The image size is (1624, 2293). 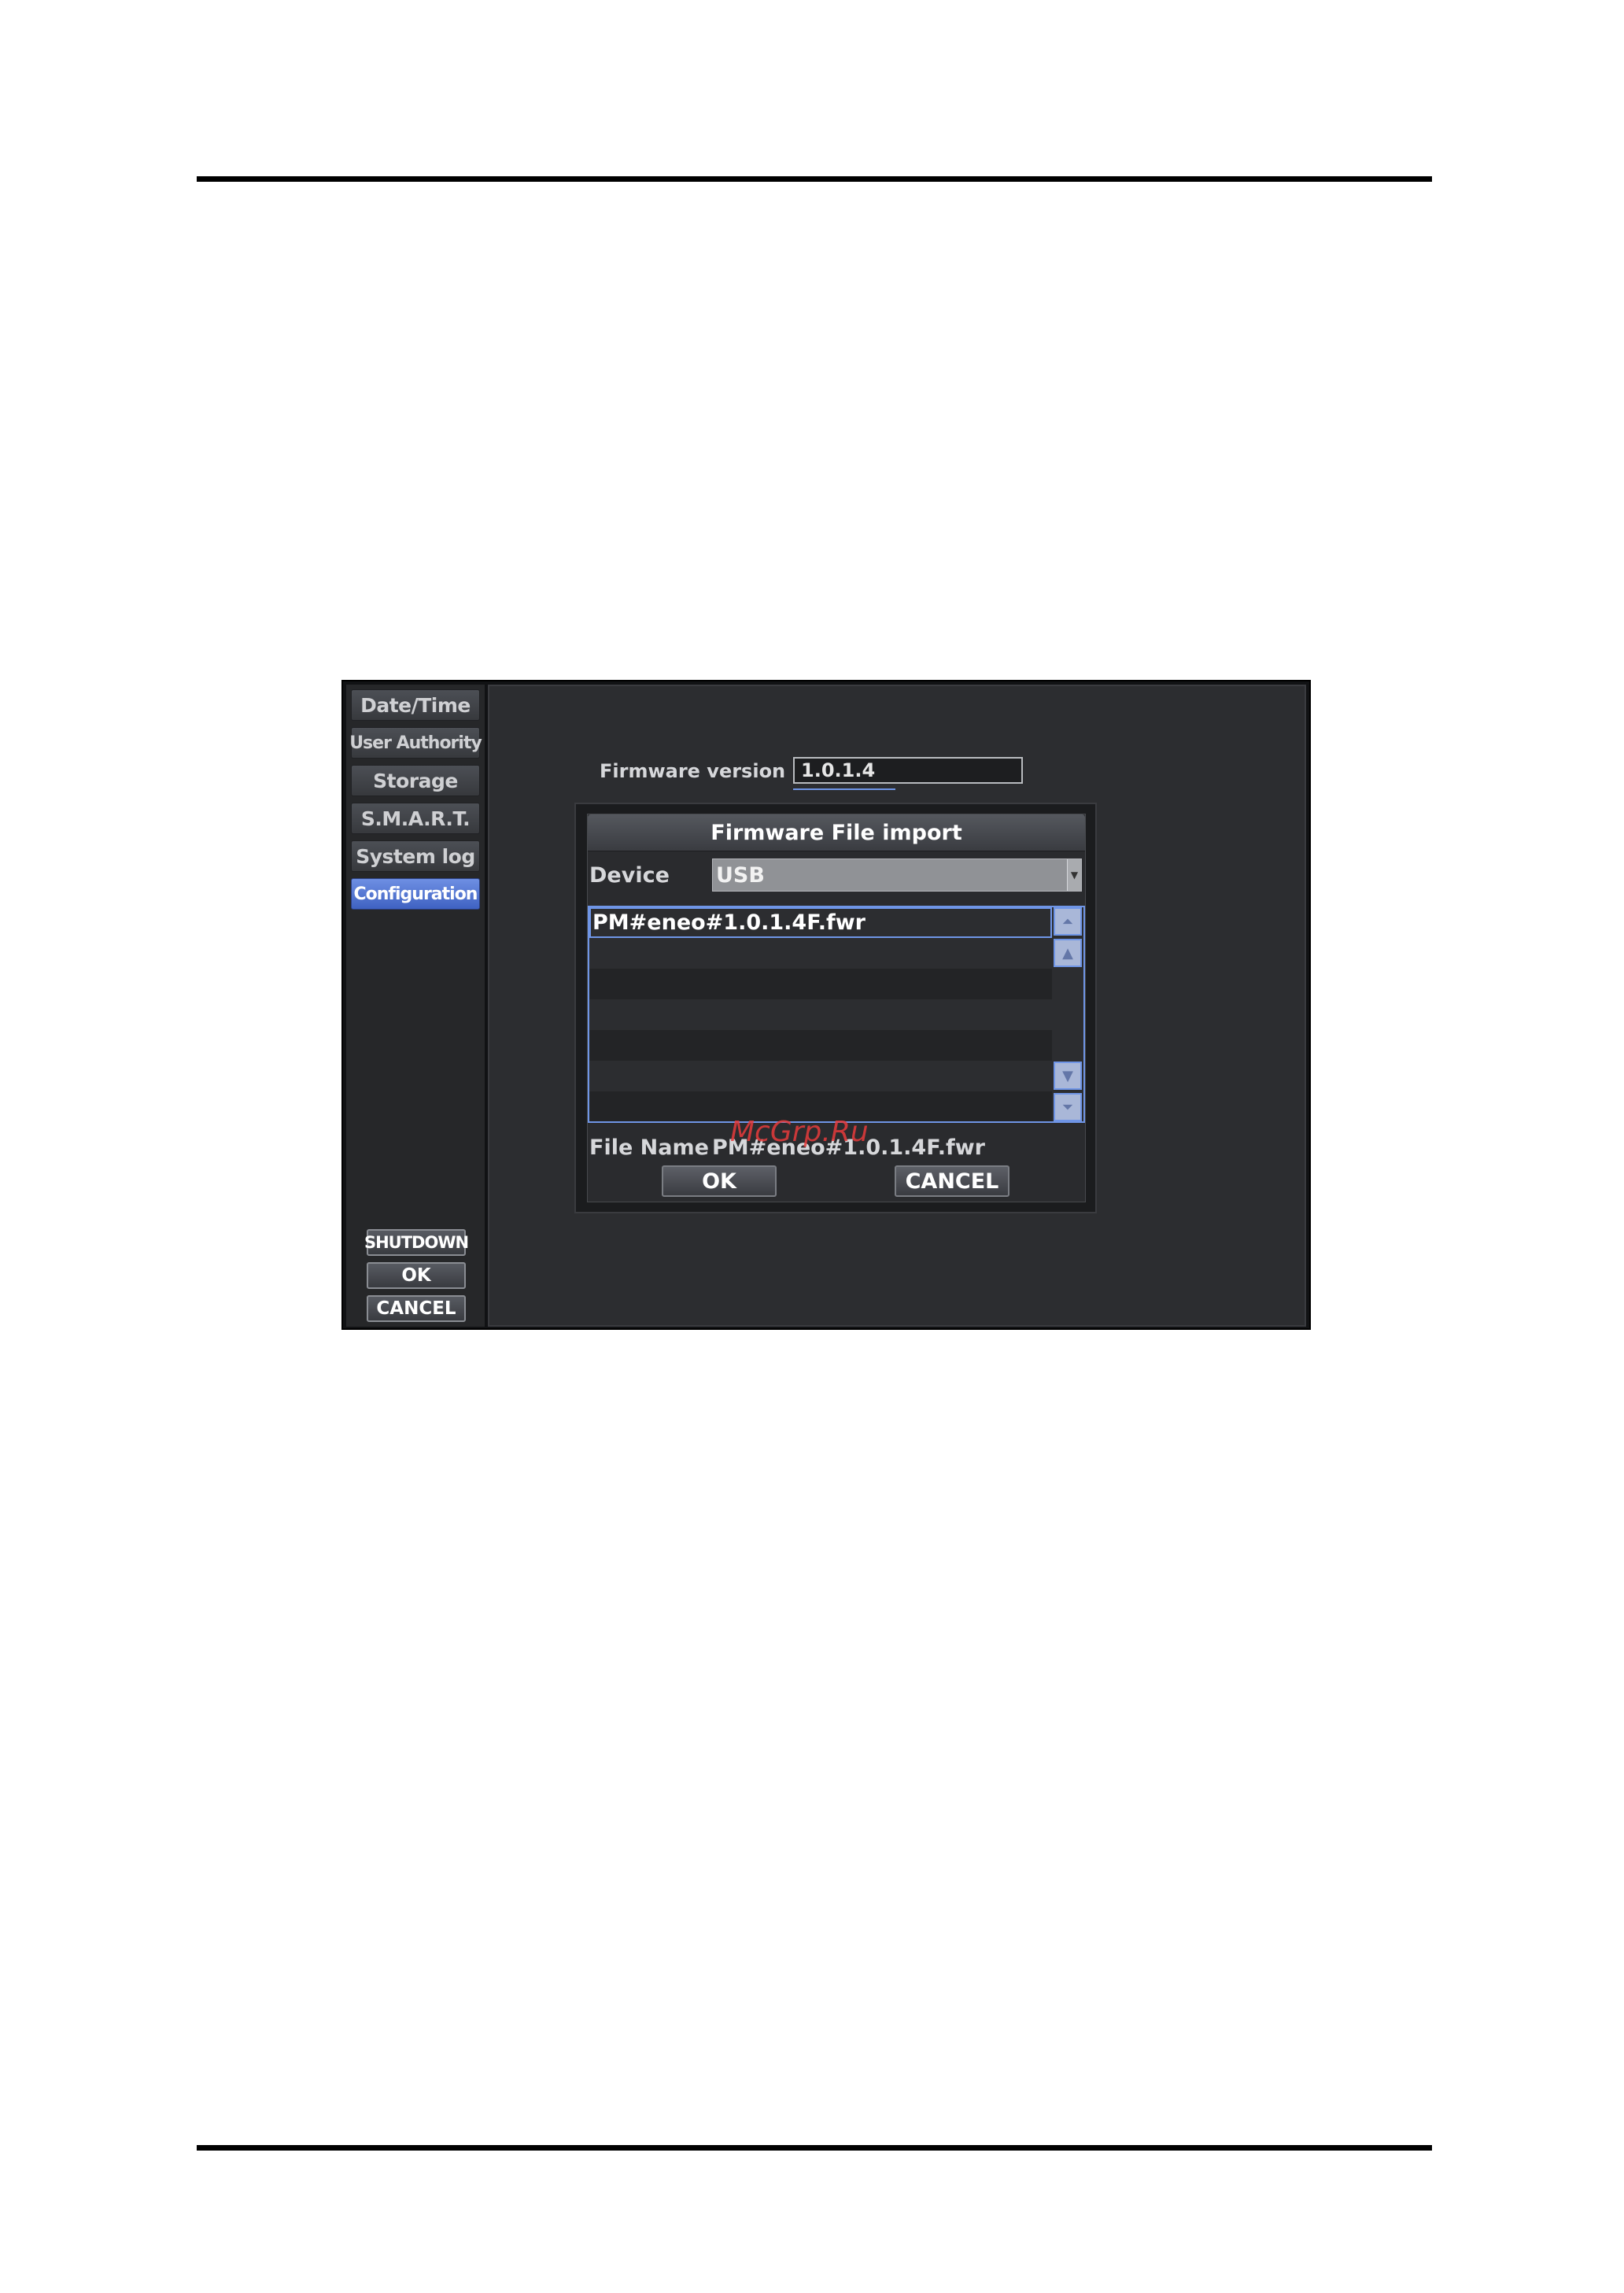 What do you see at coordinates (415, 705) in the screenshot?
I see `sidebar-item-date-time: Date/Time` at bounding box center [415, 705].